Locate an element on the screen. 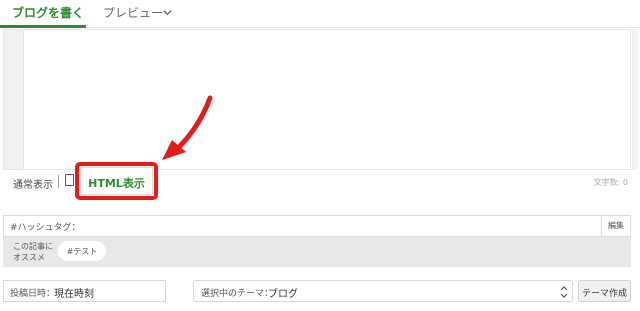 The image size is (640, 311). theme-select-value: ブログ is located at coordinates (283, 294).